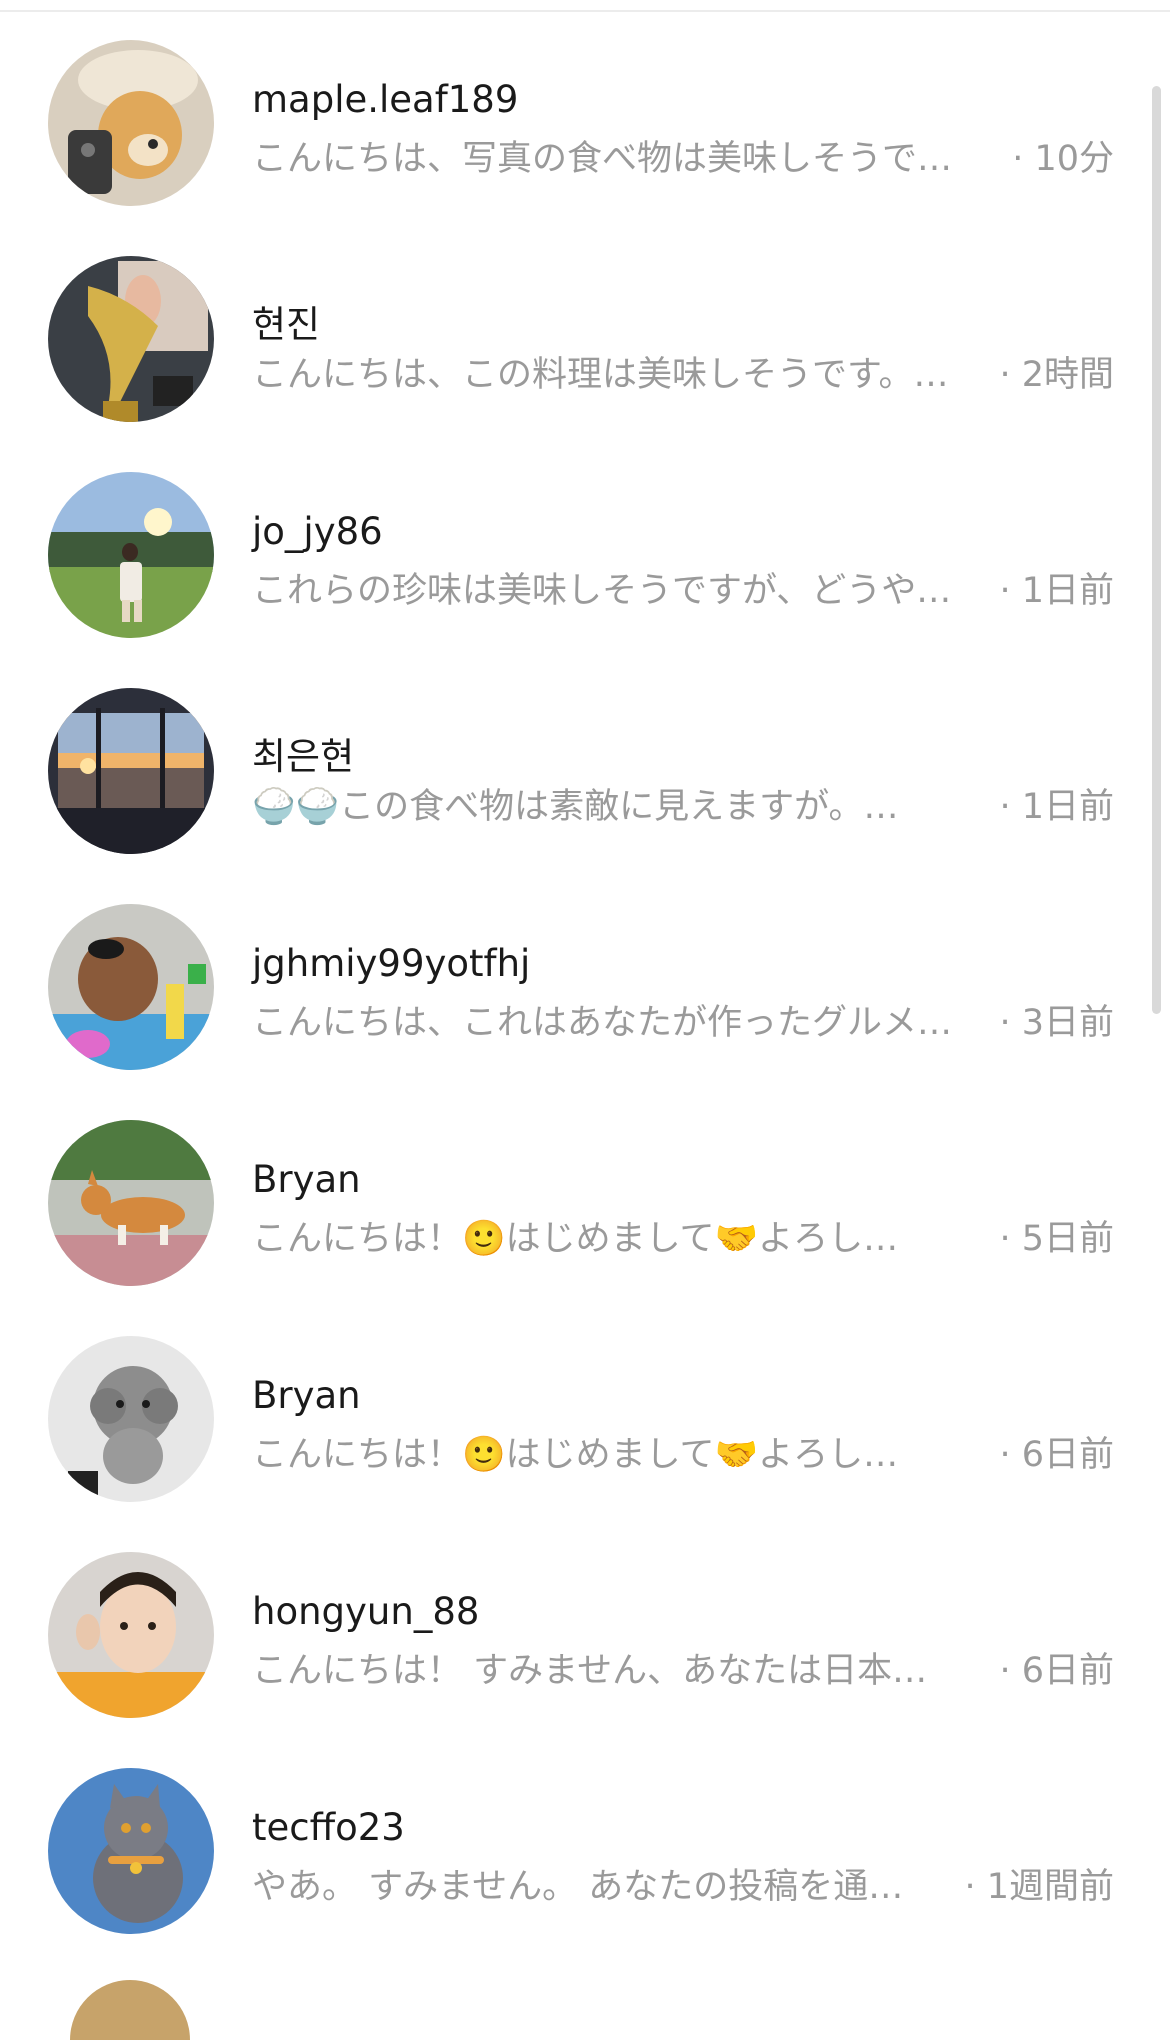 The width and height of the screenshot is (1170, 2040). What do you see at coordinates (575, 545) in the screenshot?
I see `conversation-row: jo_jy86 これらの珍味は美味しそうですが、どうや… · 1日前` at bounding box center [575, 545].